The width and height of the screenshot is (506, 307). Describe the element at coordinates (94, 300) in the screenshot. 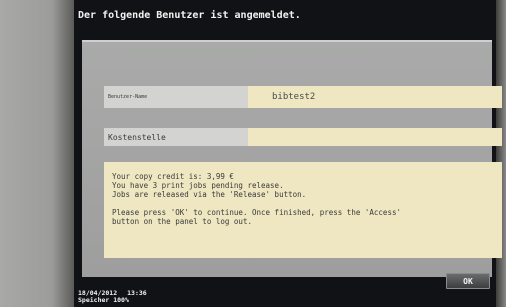

I see `memory-label: Speicher` at that location.